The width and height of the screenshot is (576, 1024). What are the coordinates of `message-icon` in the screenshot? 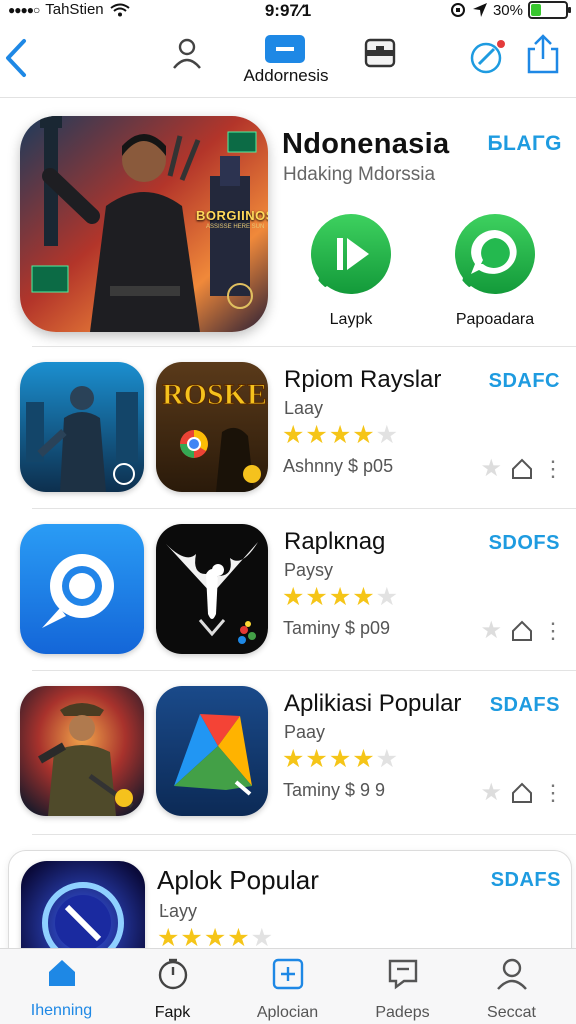 It's located at (402, 974).